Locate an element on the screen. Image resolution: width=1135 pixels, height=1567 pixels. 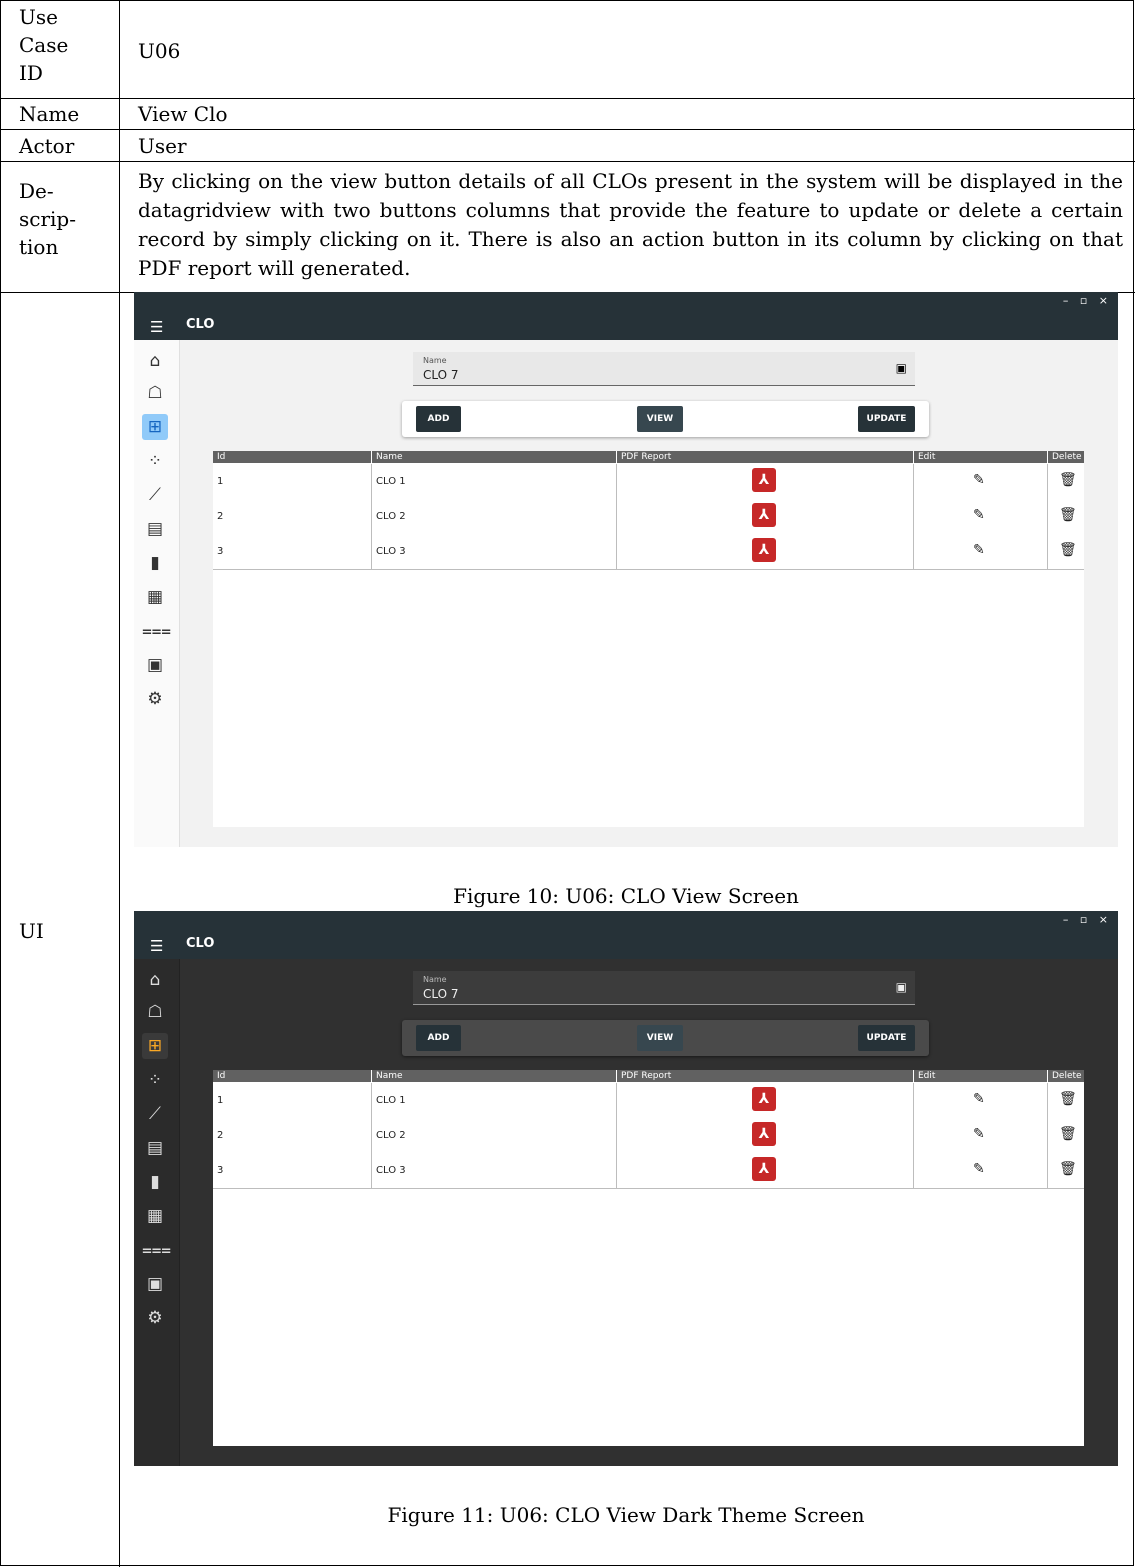
app-title: CLO is located at coordinates (200, 324).